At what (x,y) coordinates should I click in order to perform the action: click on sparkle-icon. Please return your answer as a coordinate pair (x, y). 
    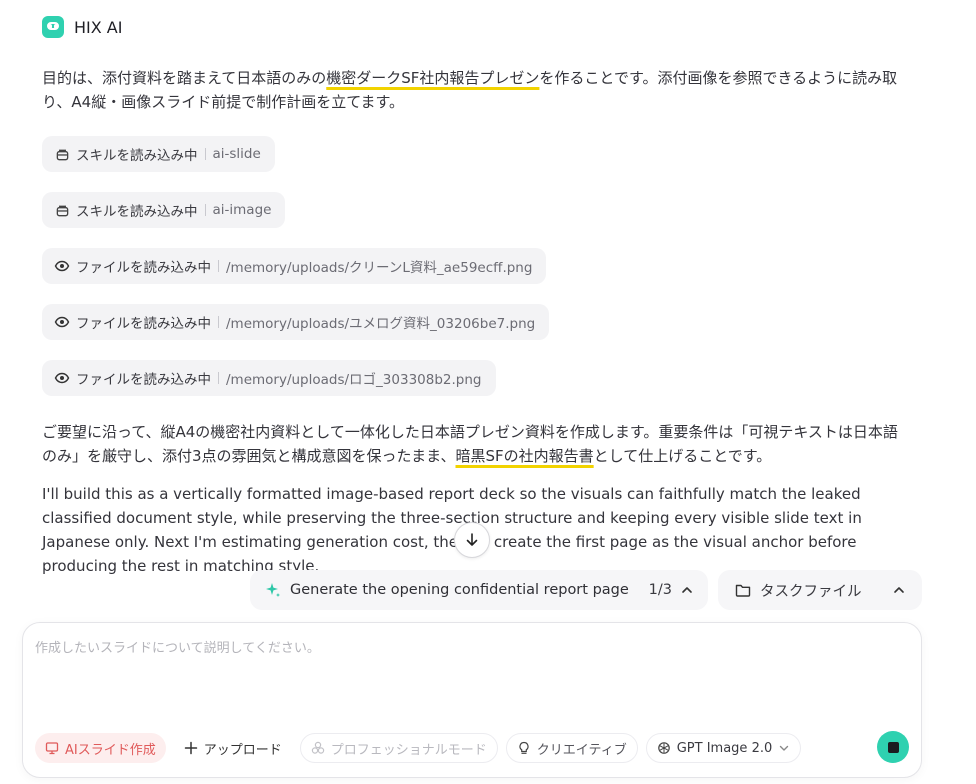
    Looking at the image, I should click on (273, 590).